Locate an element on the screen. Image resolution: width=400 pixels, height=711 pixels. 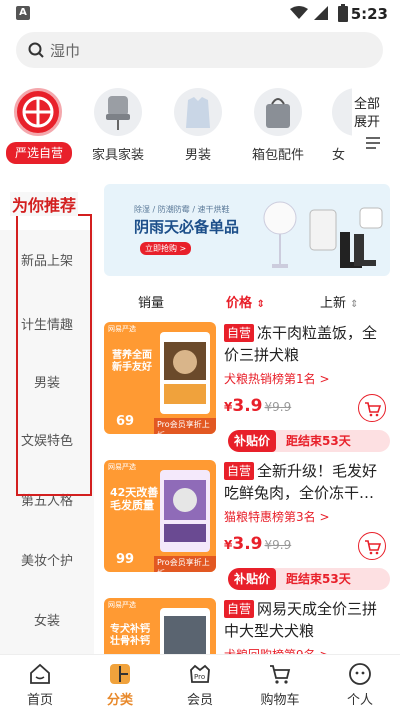
sort-bar: 销量 价格 ⇕ 上新 ⇕ is located at coordinates (247, 302).